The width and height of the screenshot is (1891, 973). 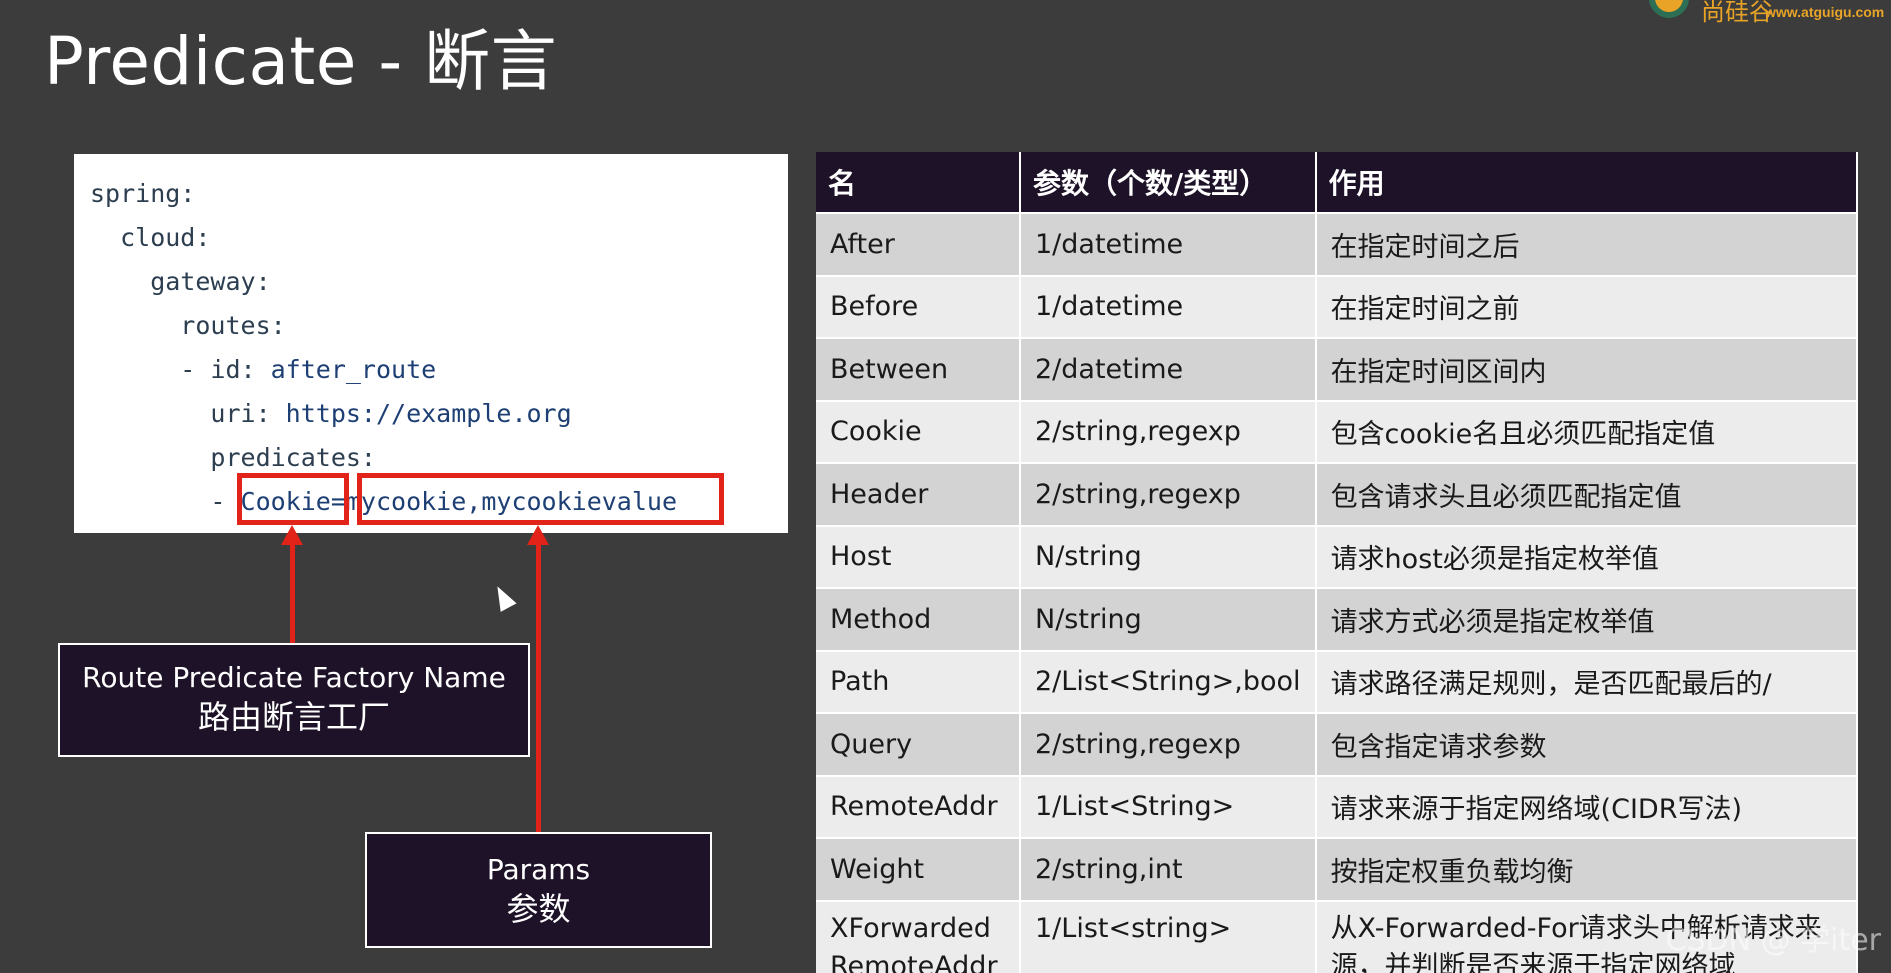 What do you see at coordinates (918, 869) in the screenshot?
I see `cell-name: Weight` at bounding box center [918, 869].